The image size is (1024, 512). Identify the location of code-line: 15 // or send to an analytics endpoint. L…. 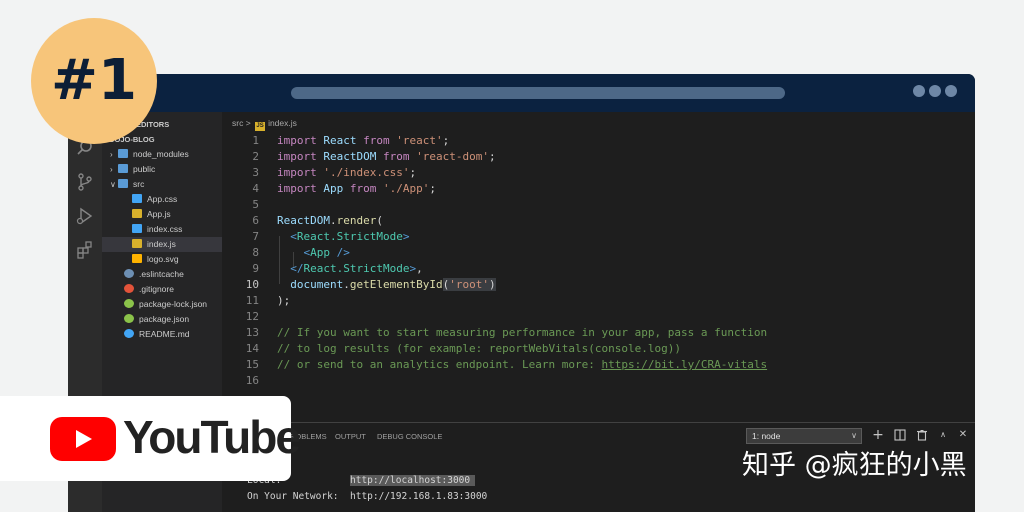
(598, 365).